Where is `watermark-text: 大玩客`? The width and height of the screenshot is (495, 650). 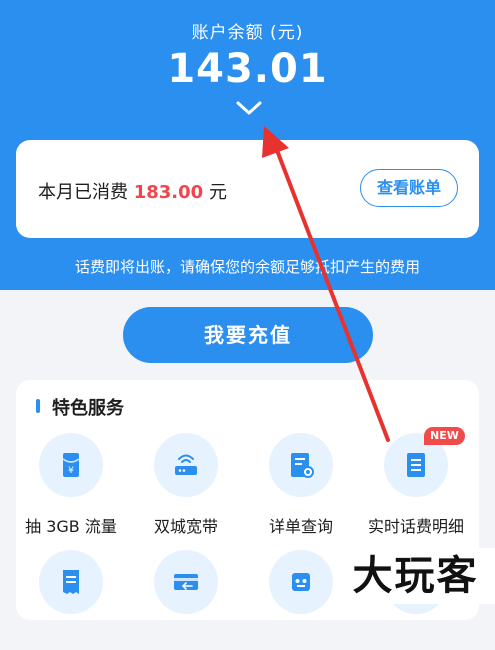 watermark-text: 大玩客 is located at coordinates (415, 576).